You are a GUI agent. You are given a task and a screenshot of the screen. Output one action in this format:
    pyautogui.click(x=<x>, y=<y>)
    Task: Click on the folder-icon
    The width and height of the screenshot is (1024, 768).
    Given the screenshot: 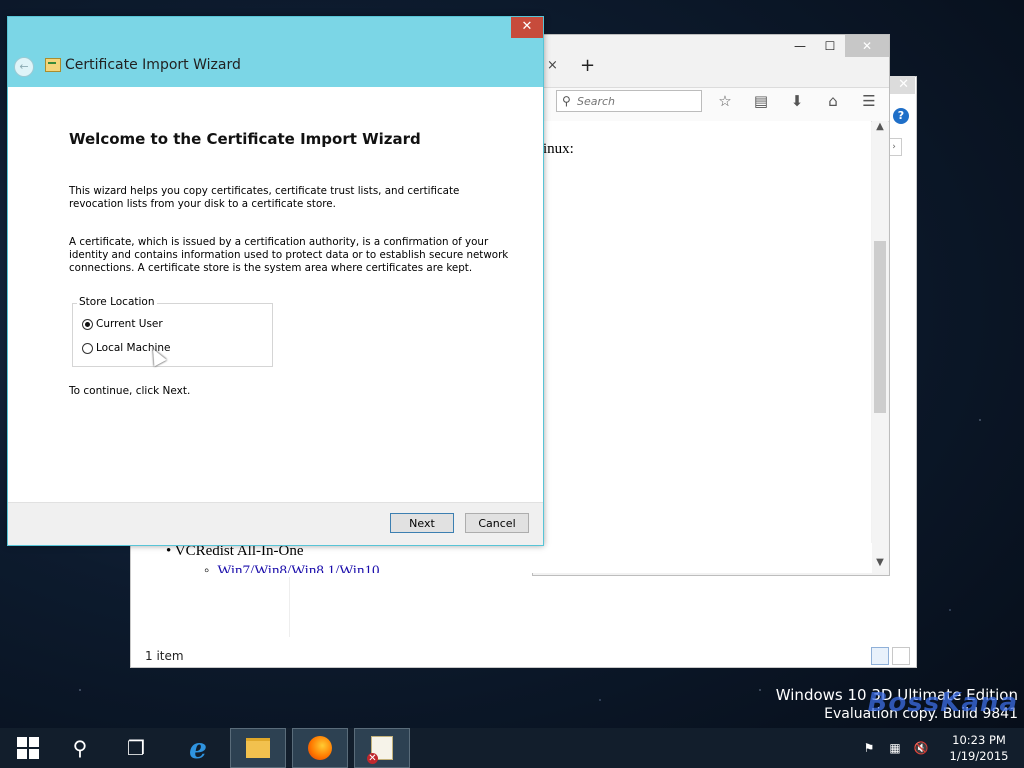 What is the action you would take?
    pyautogui.click(x=258, y=748)
    